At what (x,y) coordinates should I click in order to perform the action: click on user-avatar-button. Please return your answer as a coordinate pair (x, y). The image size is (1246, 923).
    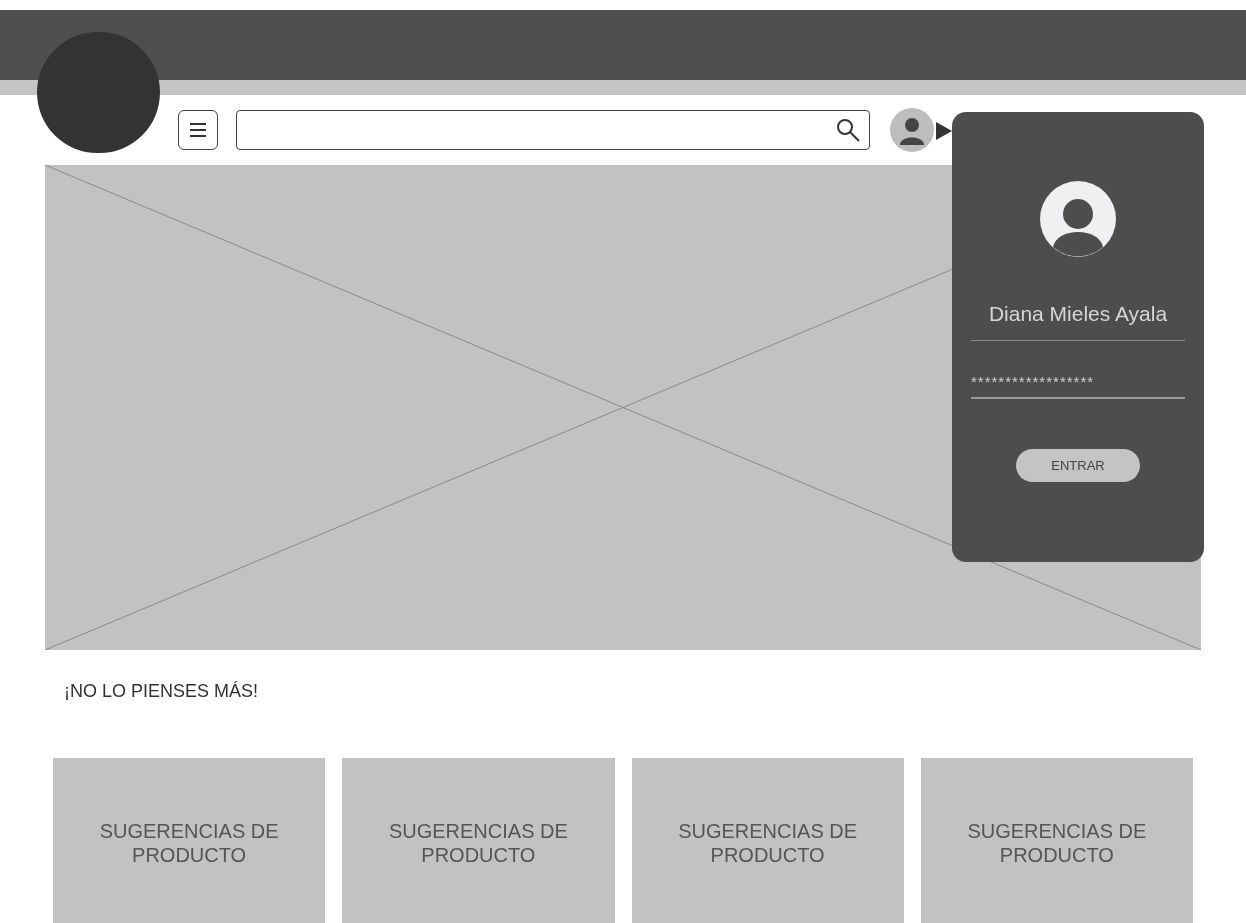
    Looking at the image, I should click on (912, 130).